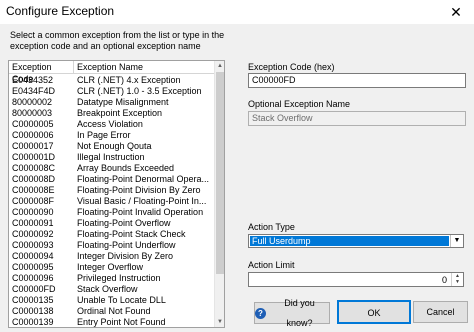 This screenshot has width=474, height=332. What do you see at coordinates (291, 67) in the screenshot?
I see `exception-code-label: Exception Code (hex)` at bounding box center [291, 67].